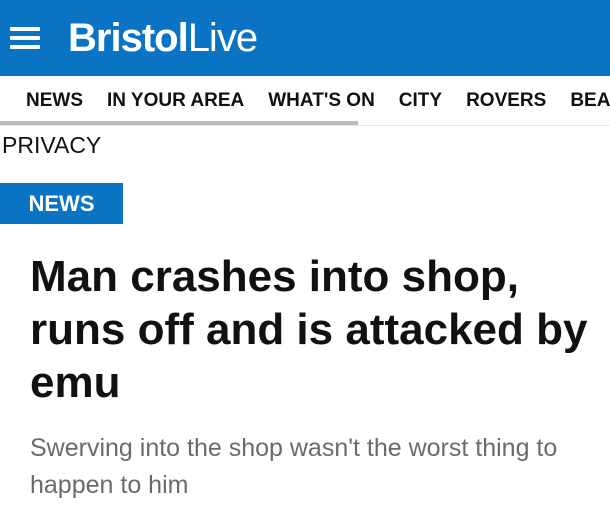 This screenshot has height=509, width=610. I want to click on nav-item-whats-on: WHAT'S ON, so click(321, 101).